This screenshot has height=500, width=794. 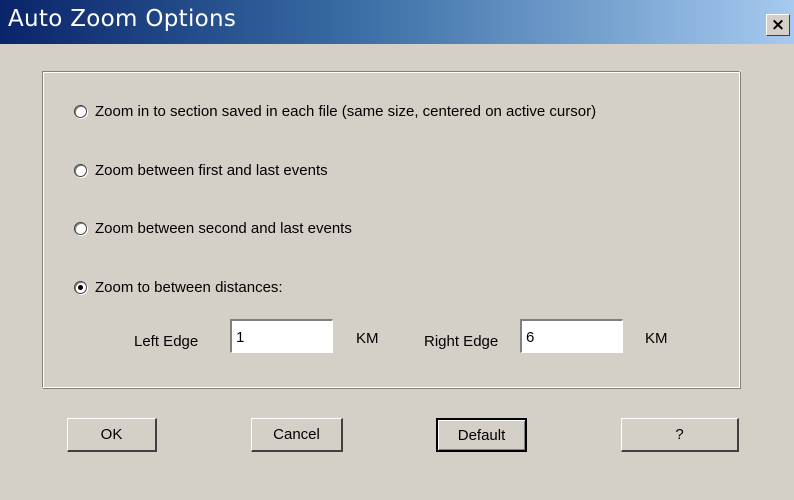 I want to click on help-button-label: ?, so click(x=679, y=434).